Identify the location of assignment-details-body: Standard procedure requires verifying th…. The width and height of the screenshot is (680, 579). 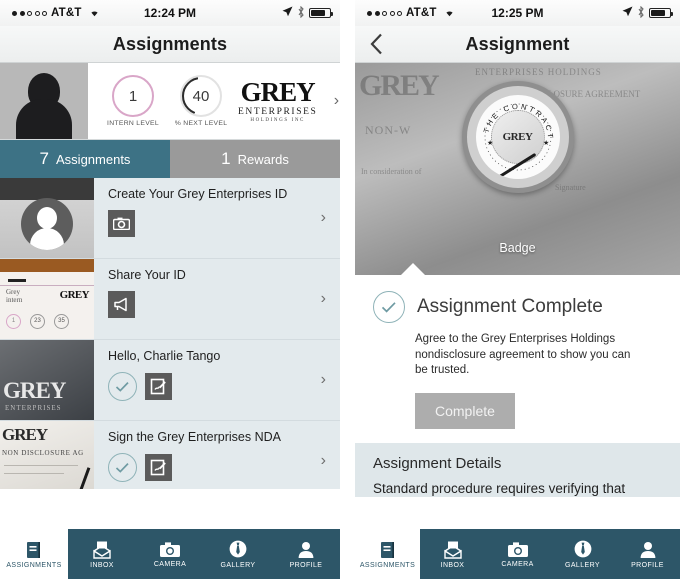
(499, 488).